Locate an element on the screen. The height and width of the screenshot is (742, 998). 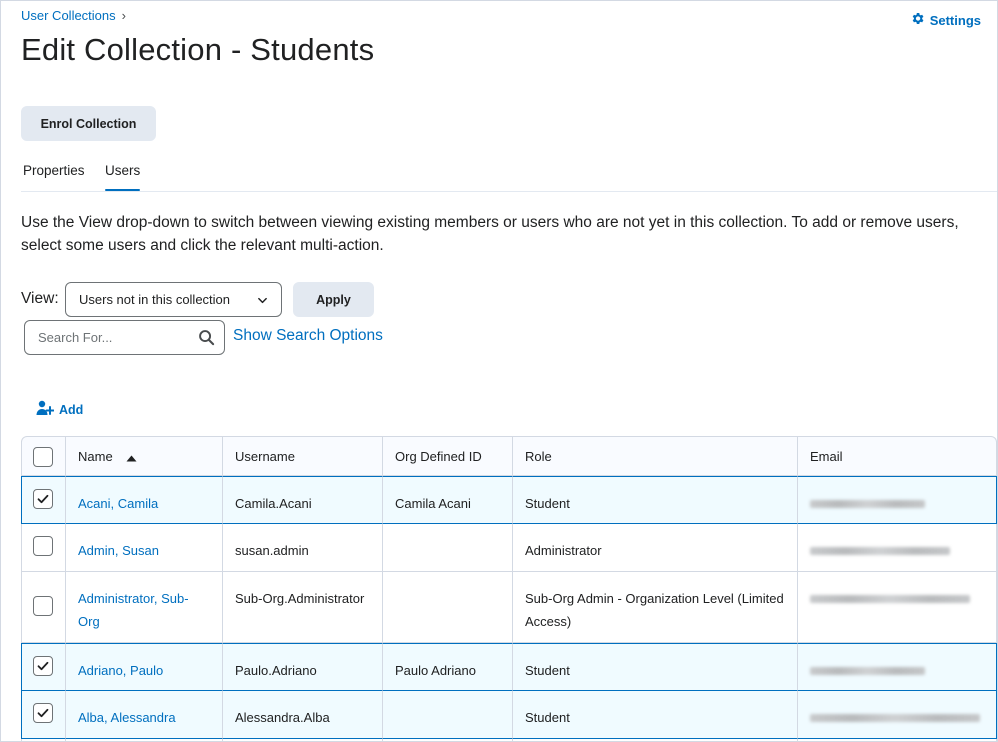
settings-label: Settings is located at coordinates (955, 20).